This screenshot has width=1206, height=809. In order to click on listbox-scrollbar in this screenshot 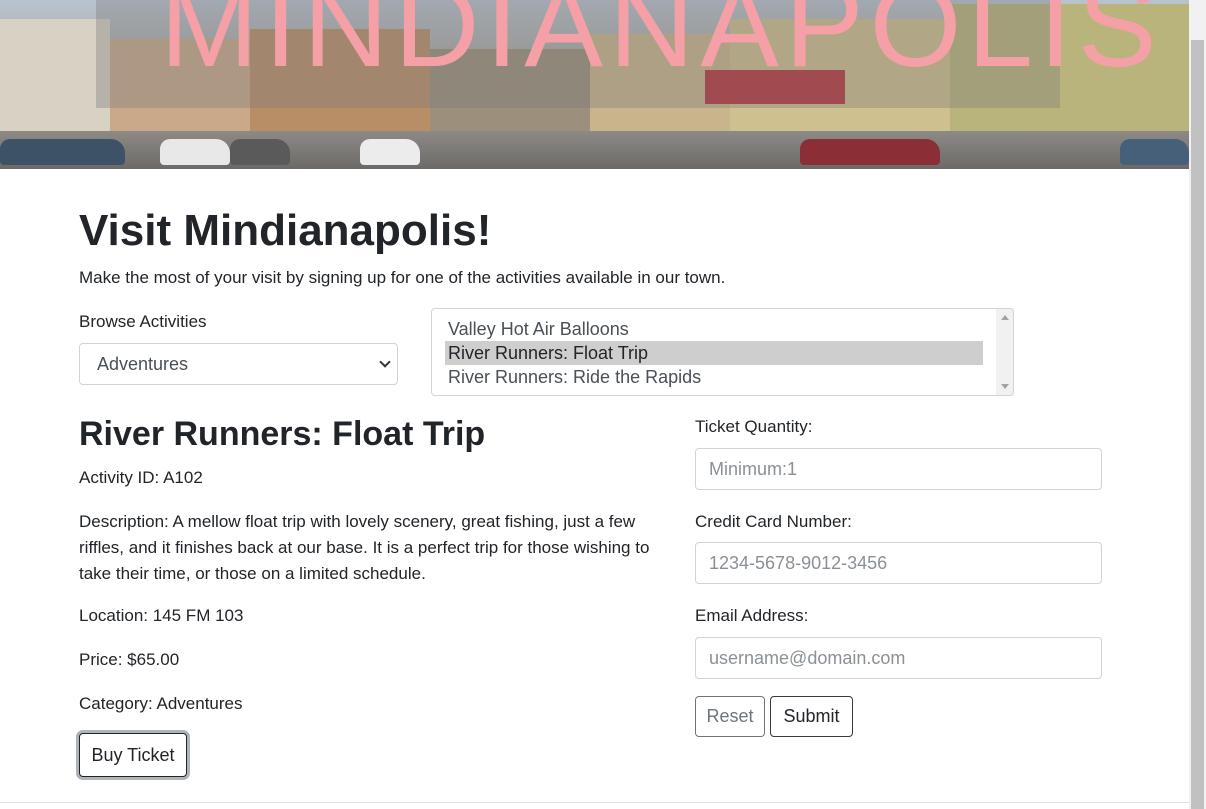, I will do `click(1004, 352)`.